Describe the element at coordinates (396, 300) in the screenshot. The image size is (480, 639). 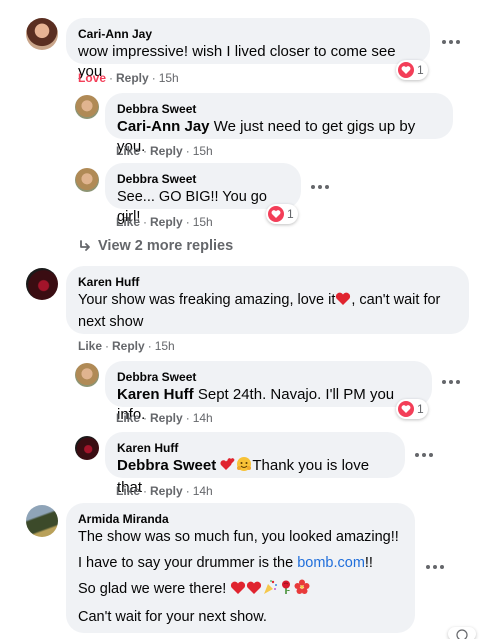
I see `comment-body-cont: , can't wait for` at that location.